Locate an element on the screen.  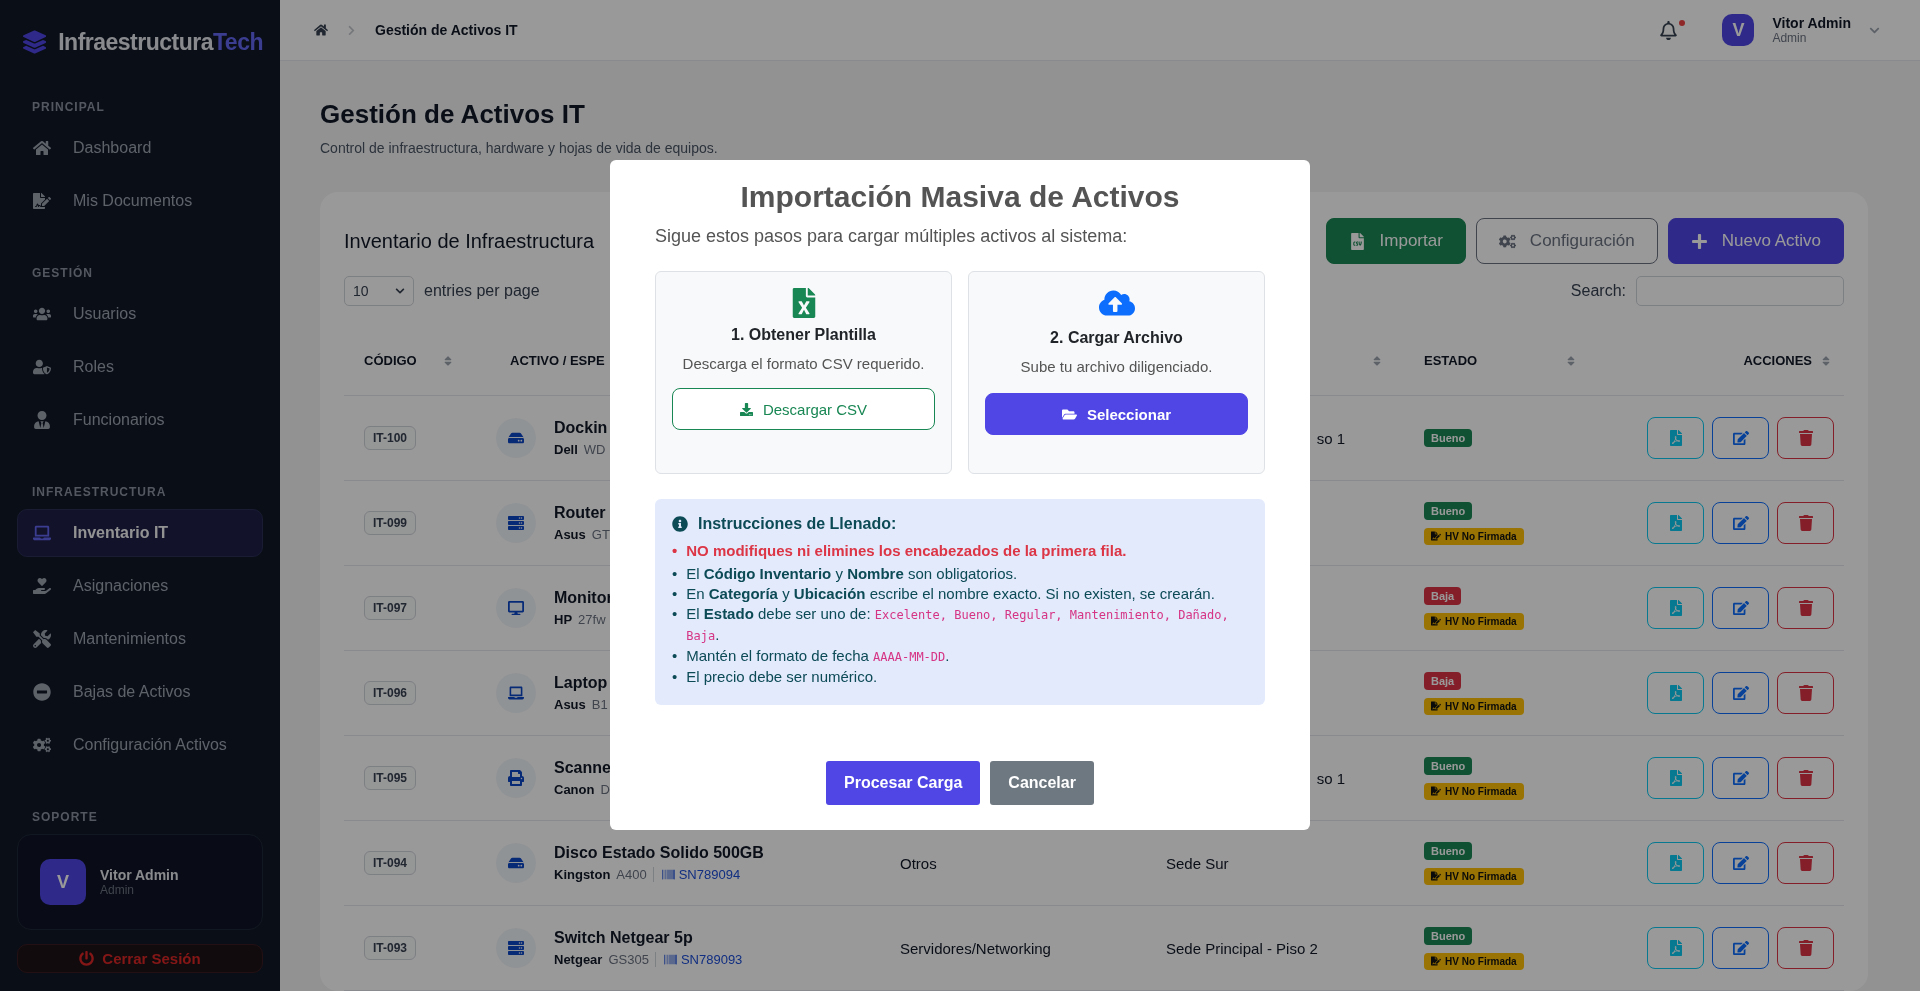
sidebar-item: Usuarios is located at coordinates (140, 314).